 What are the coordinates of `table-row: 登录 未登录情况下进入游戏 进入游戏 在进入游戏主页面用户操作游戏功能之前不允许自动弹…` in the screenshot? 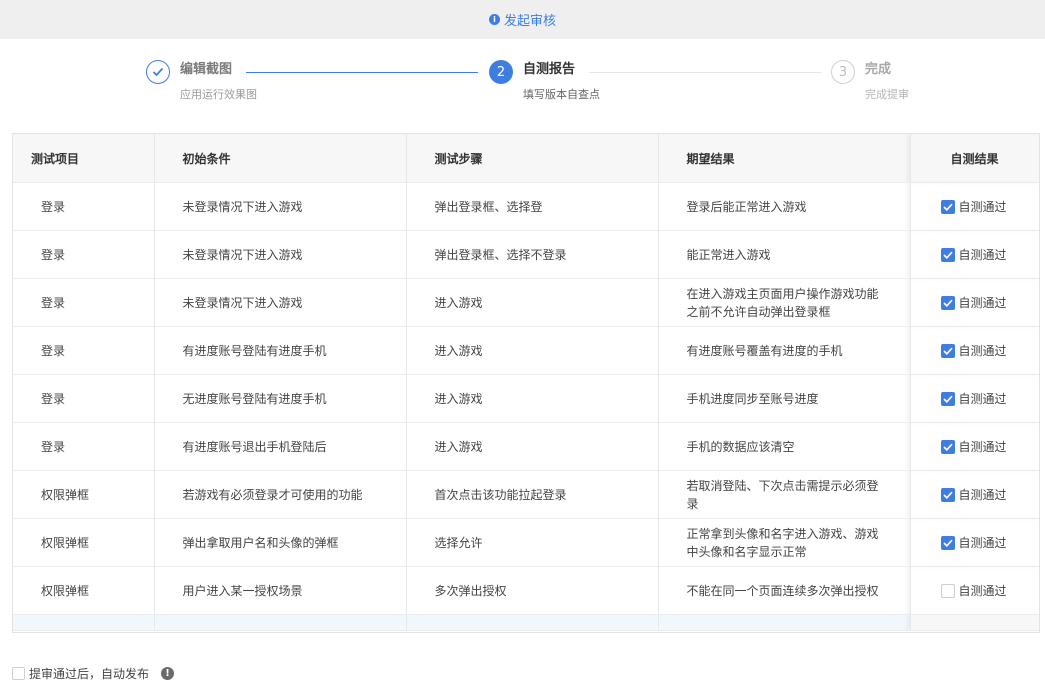 It's located at (526, 302).